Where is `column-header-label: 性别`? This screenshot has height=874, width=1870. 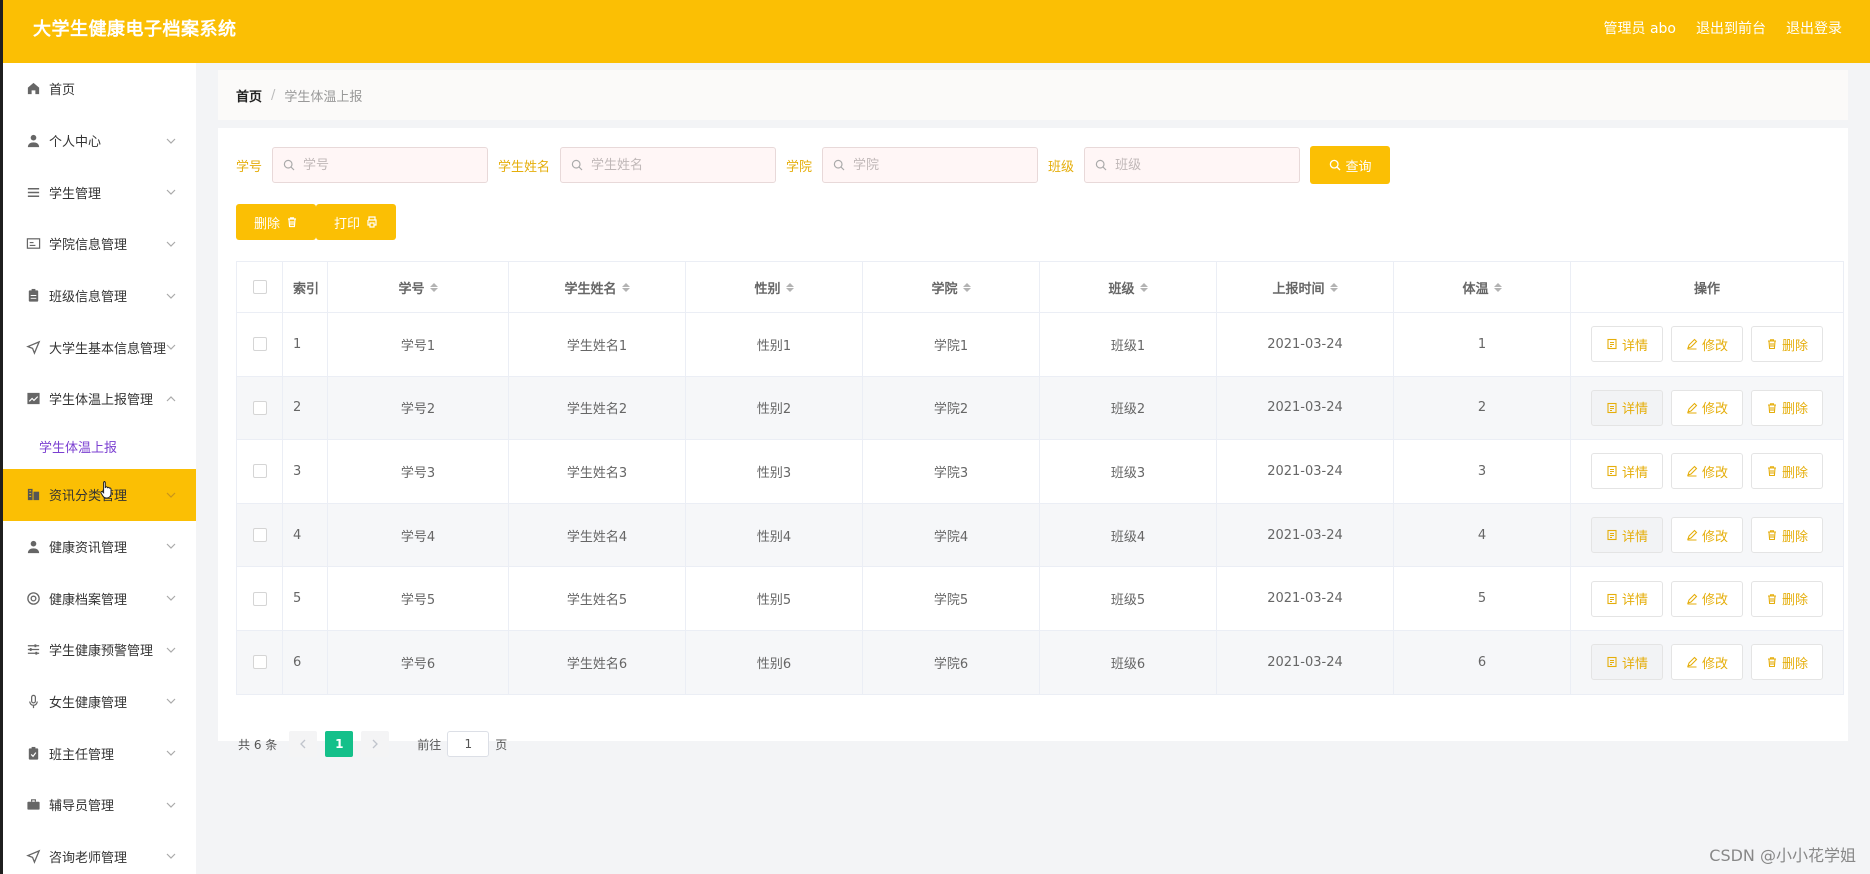 column-header-label: 性别 is located at coordinates (767, 289).